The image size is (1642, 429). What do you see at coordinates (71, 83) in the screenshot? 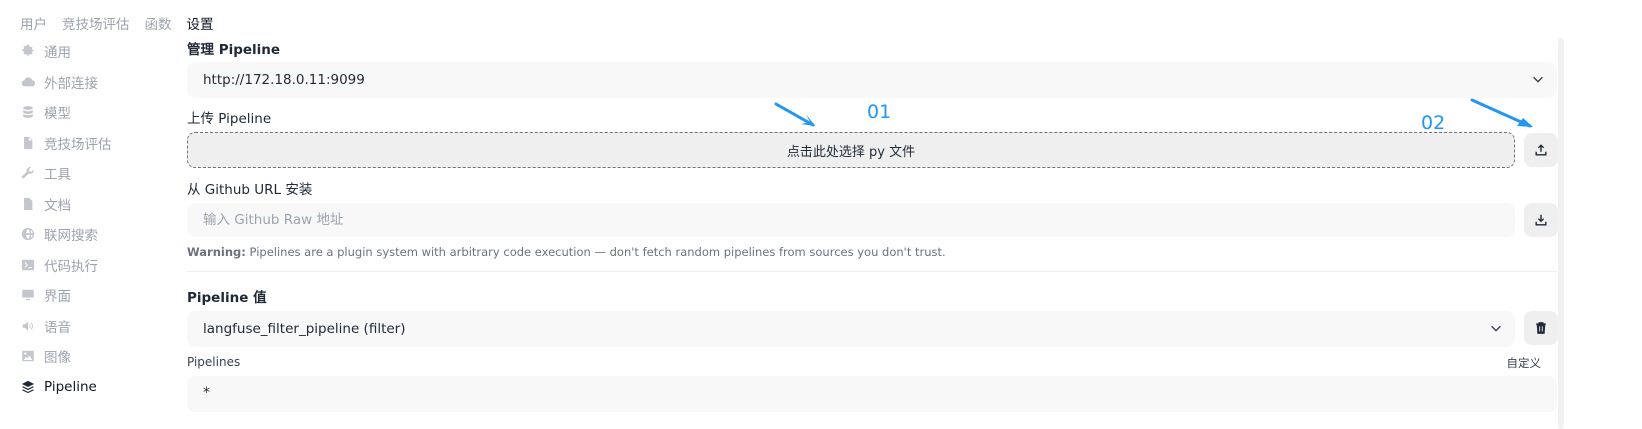
I see `sidebar-item-label: 外部连接` at bounding box center [71, 83].